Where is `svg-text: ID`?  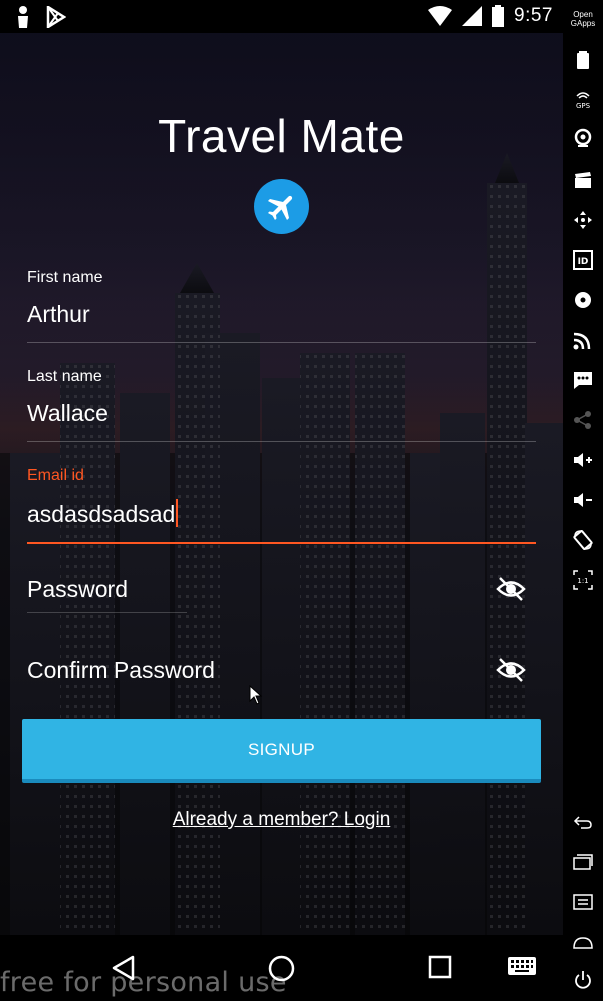 svg-text: ID is located at coordinates (583, 262).